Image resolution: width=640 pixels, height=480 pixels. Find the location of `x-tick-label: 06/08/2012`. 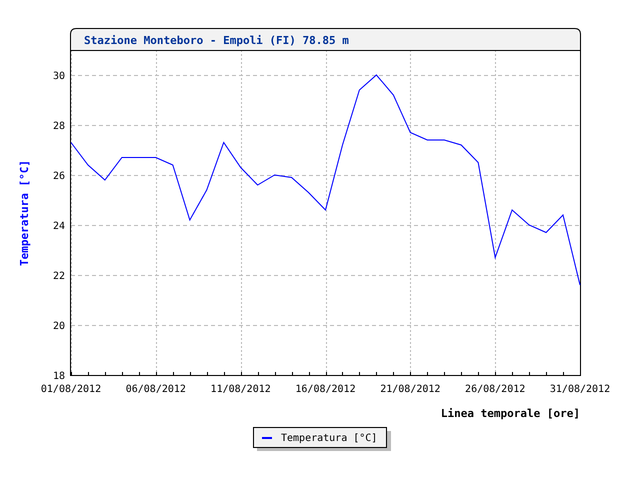

x-tick-label: 06/08/2012 is located at coordinates (156, 389).